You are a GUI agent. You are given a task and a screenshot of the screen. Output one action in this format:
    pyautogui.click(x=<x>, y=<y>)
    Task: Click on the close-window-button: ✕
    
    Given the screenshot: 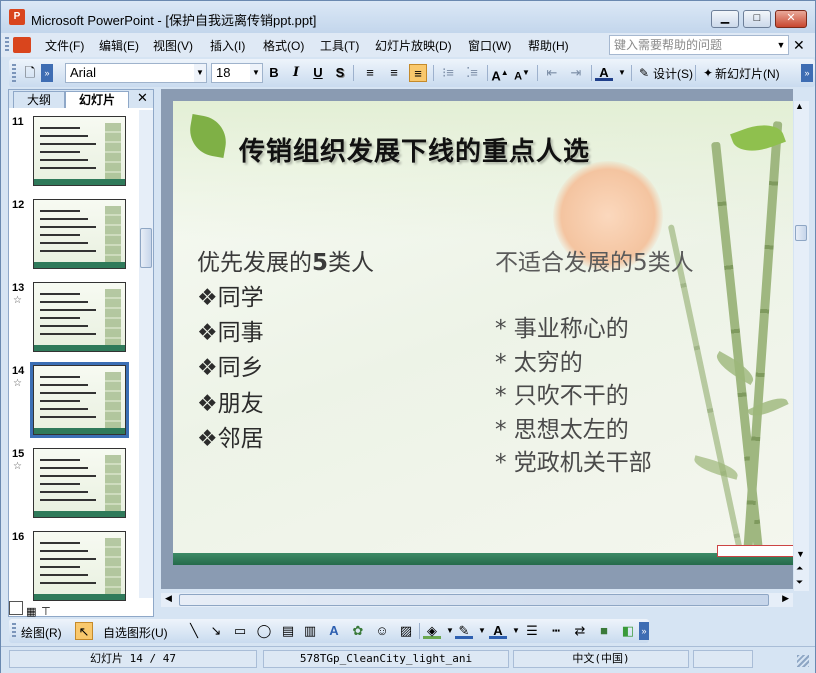 What is the action you would take?
    pyautogui.click(x=791, y=19)
    